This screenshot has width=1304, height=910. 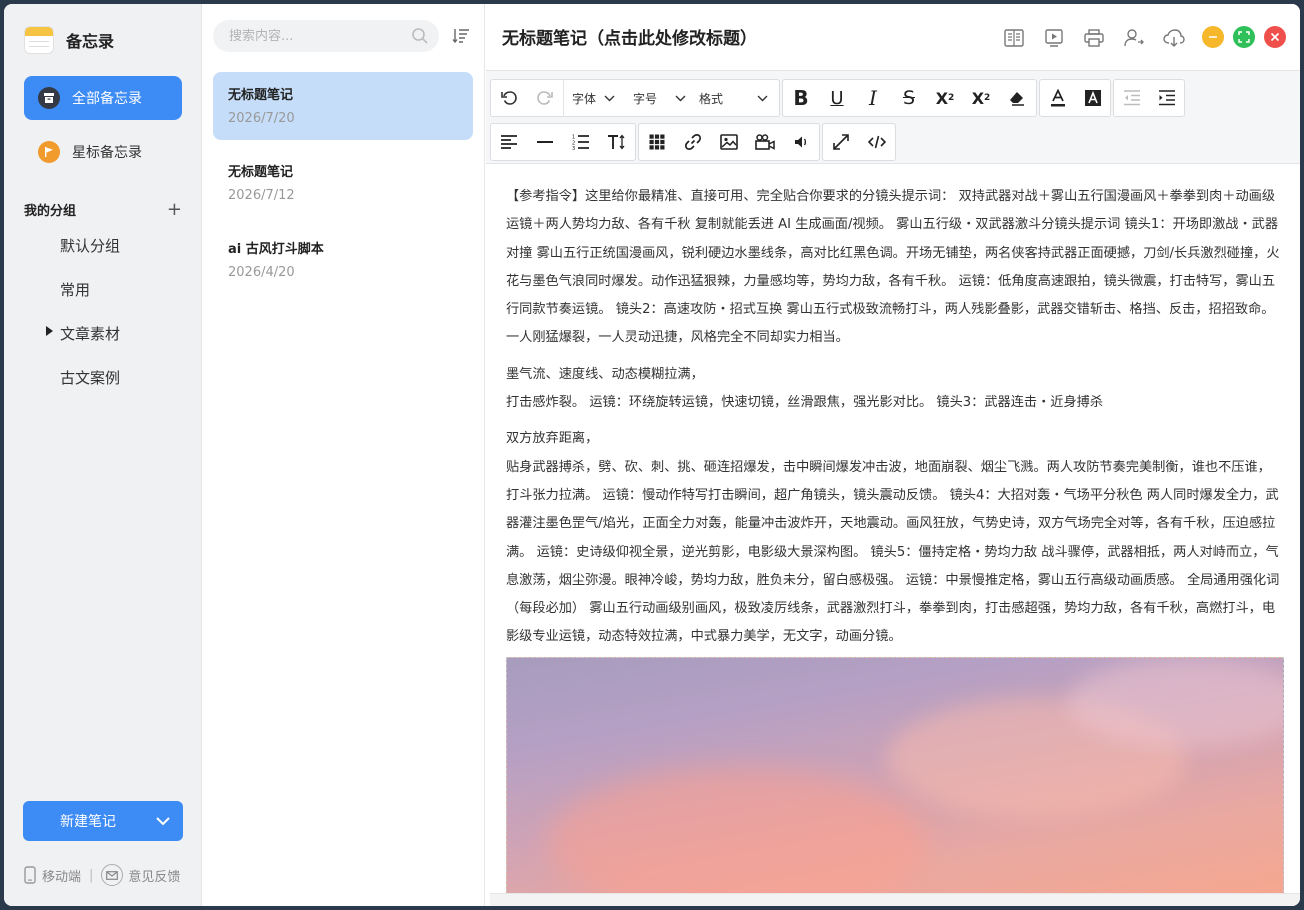 What do you see at coordinates (545, 98) in the screenshot?
I see `redo-icon` at bounding box center [545, 98].